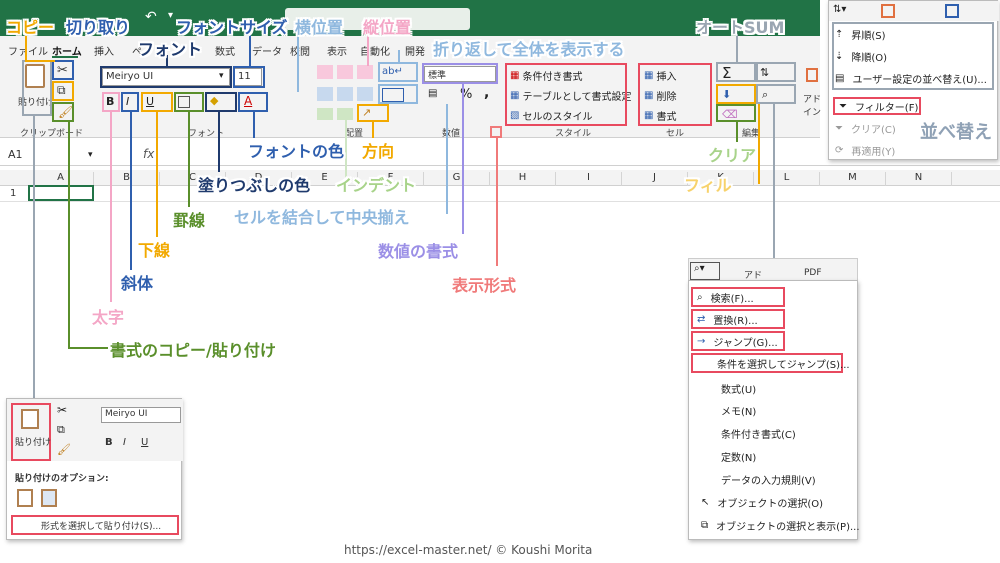 The height and width of the screenshot is (563, 1000). What do you see at coordinates (736, 72) in the screenshot?
I see `highlight-autosum` at bounding box center [736, 72].